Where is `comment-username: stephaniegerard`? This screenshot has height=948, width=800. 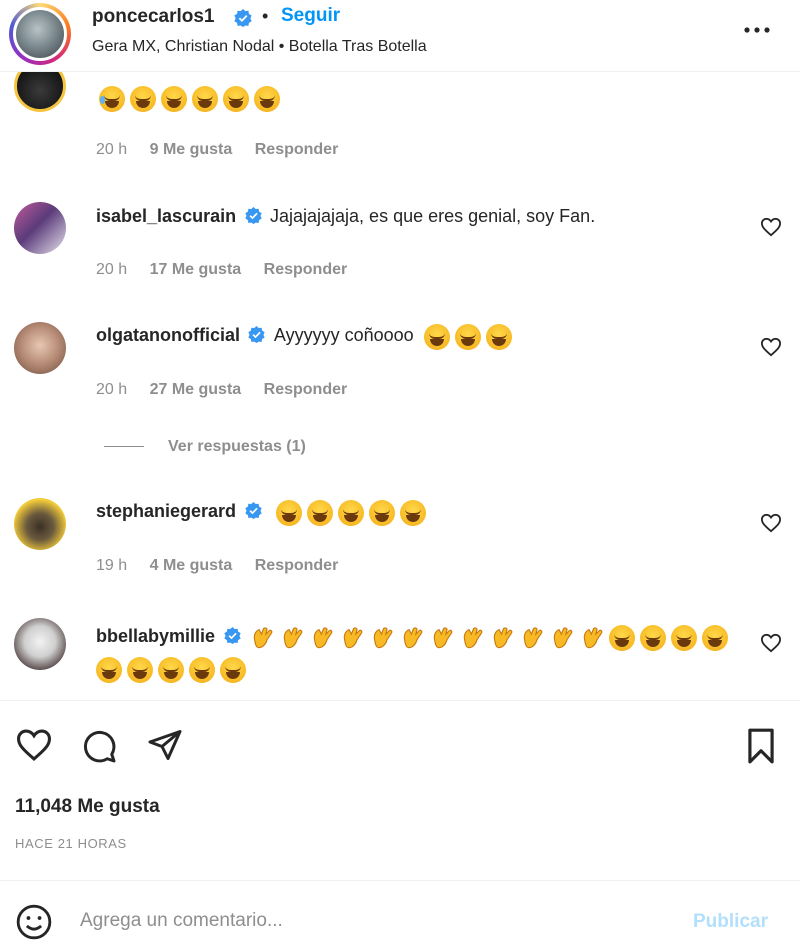
comment-username: stephaniegerard is located at coordinates (166, 511).